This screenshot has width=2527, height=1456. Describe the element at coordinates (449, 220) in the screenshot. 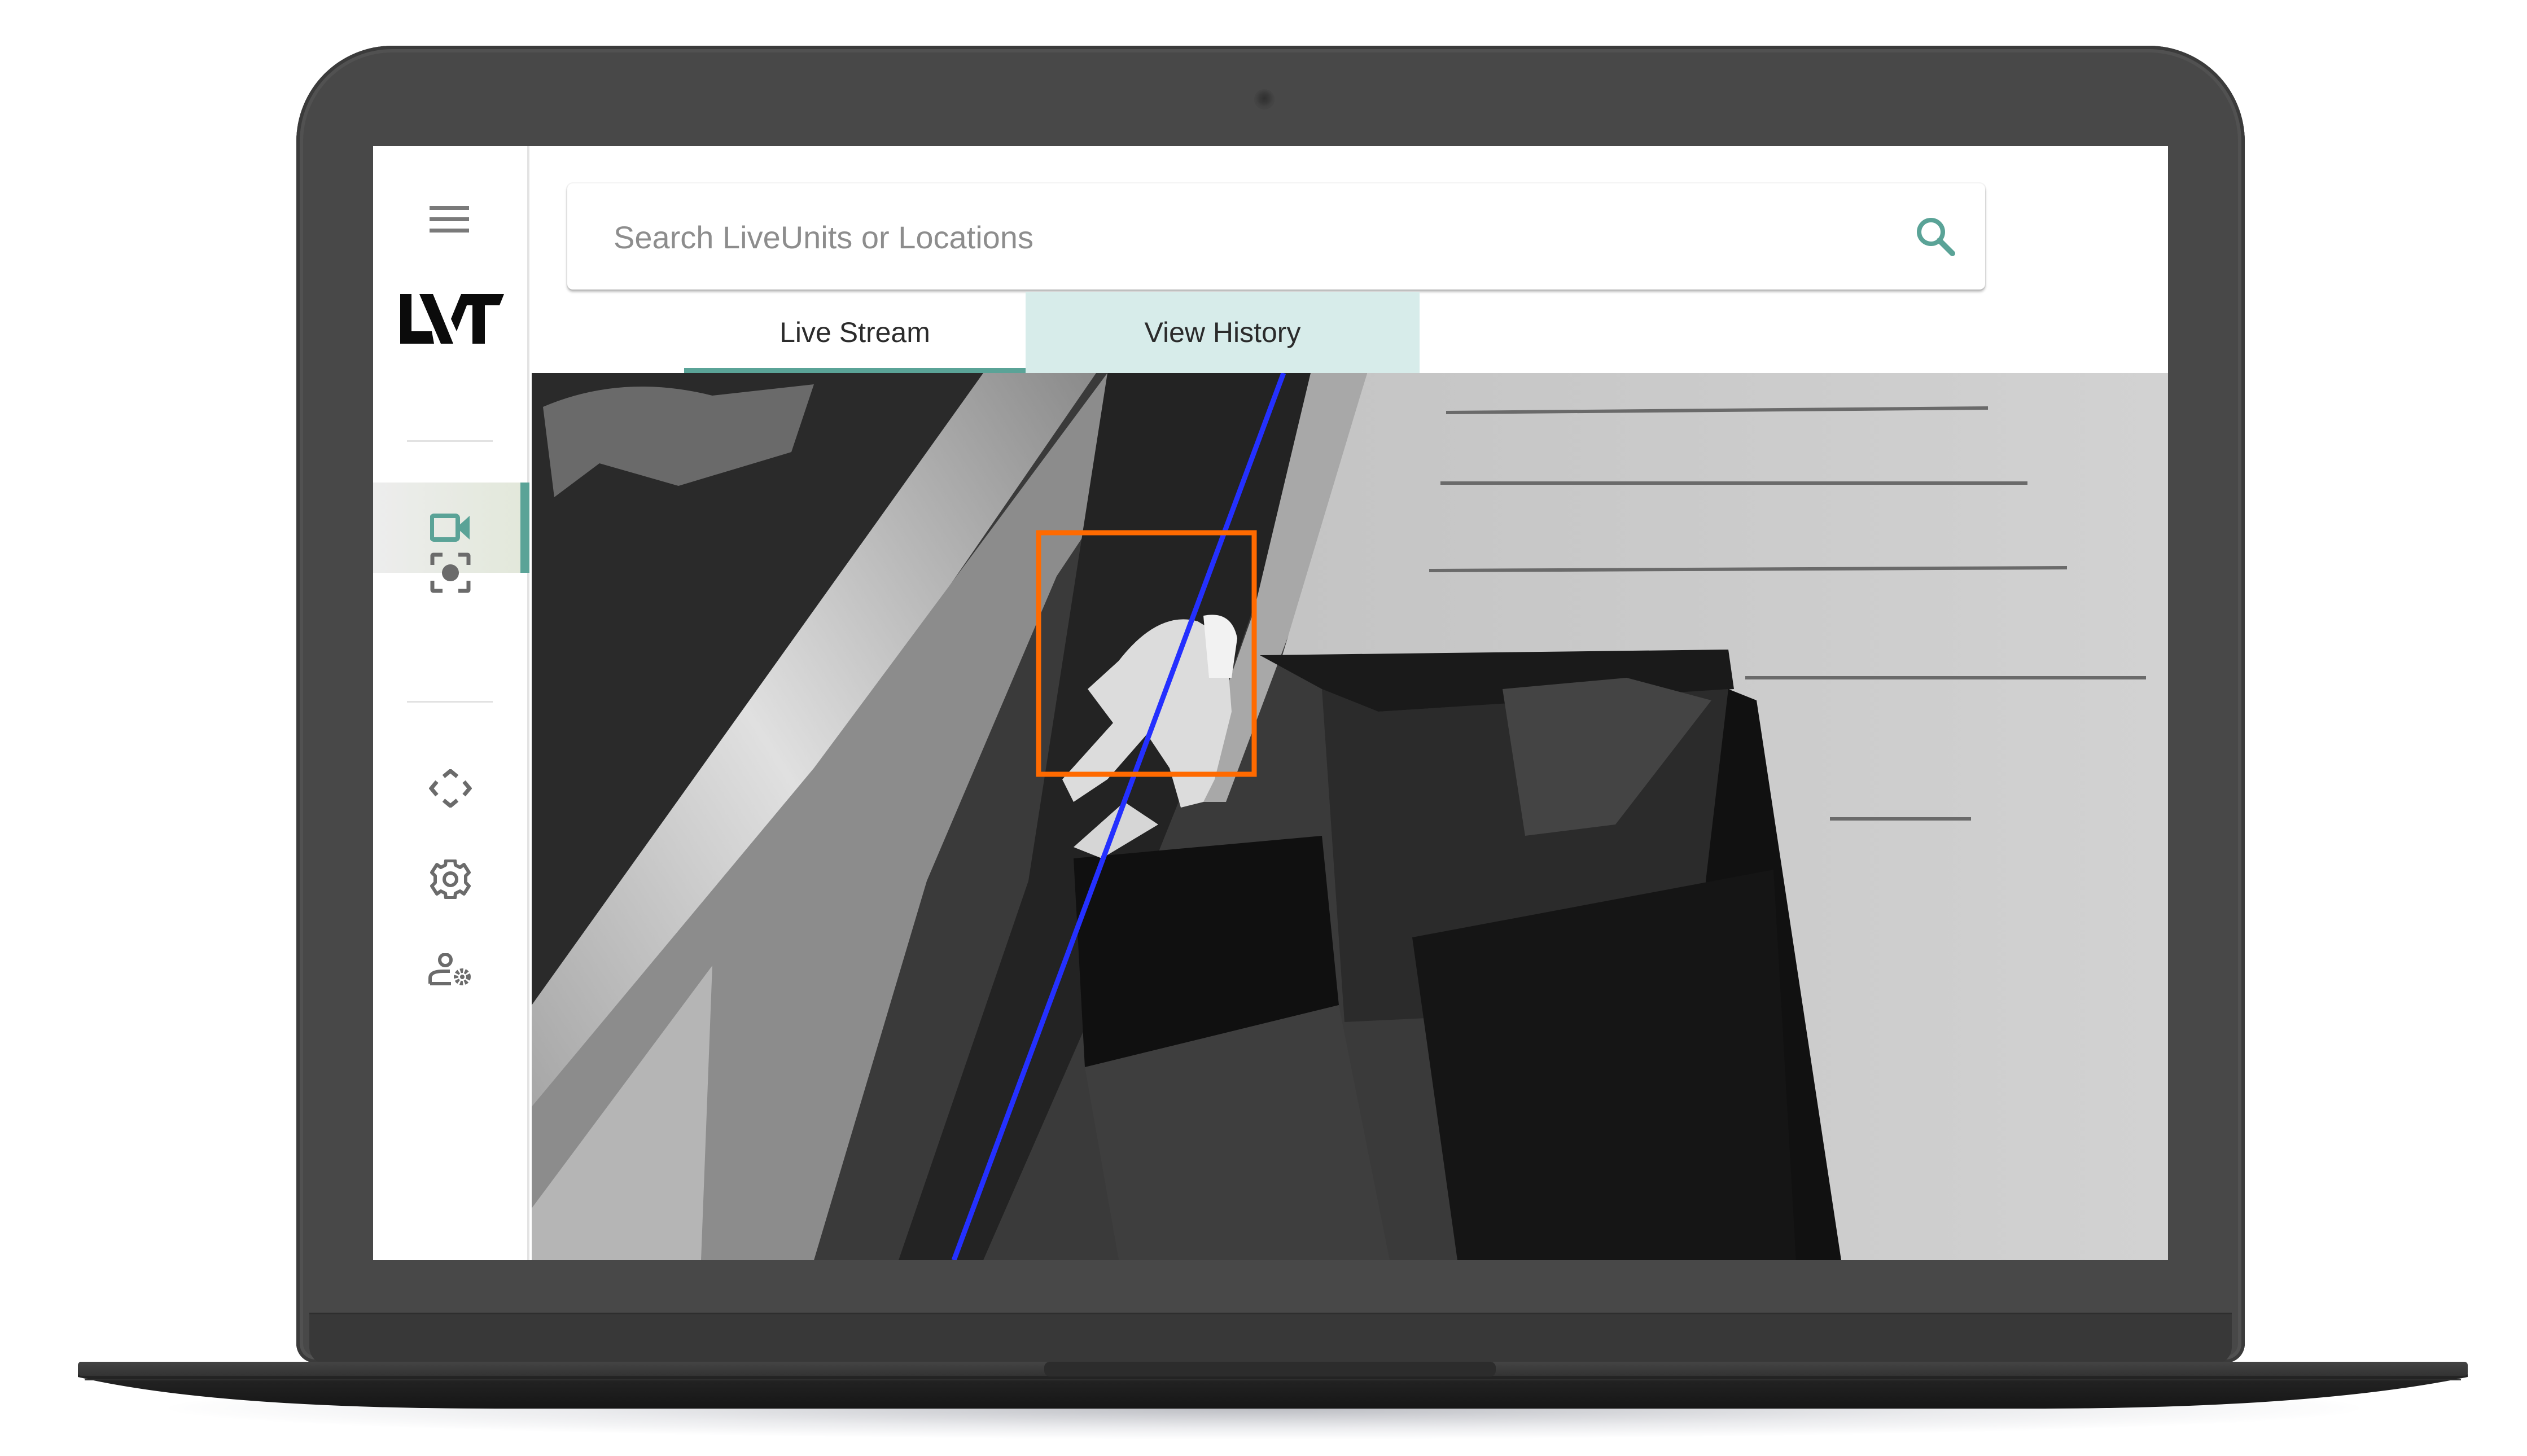

I see `hamburger-menu-icon` at that location.